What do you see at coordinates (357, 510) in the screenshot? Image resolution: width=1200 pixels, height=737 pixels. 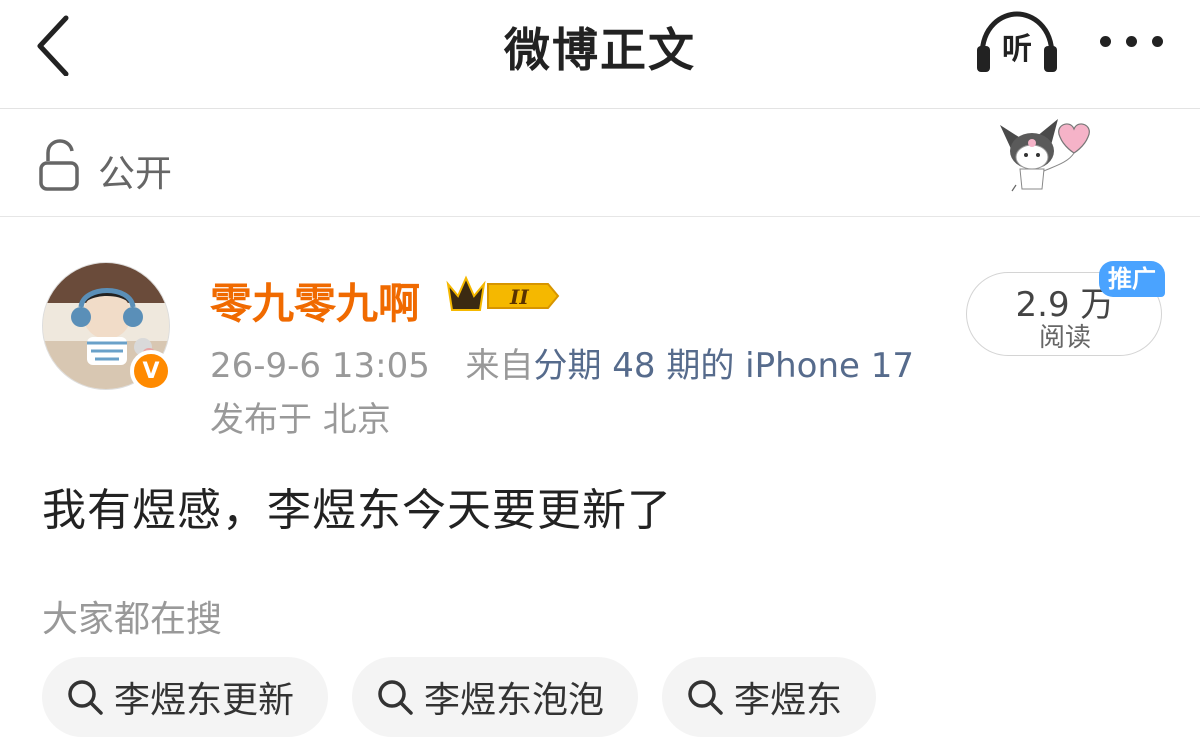 I see `post-text: 我有煜感，李煜东今天要更新了` at bounding box center [357, 510].